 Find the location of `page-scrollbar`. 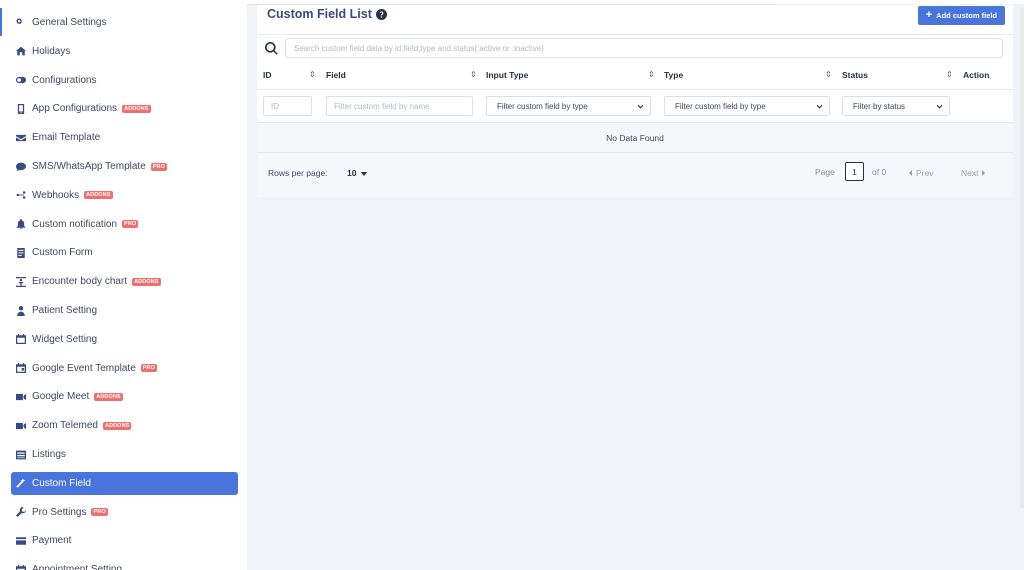

page-scrollbar is located at coordinates (1022, 258).